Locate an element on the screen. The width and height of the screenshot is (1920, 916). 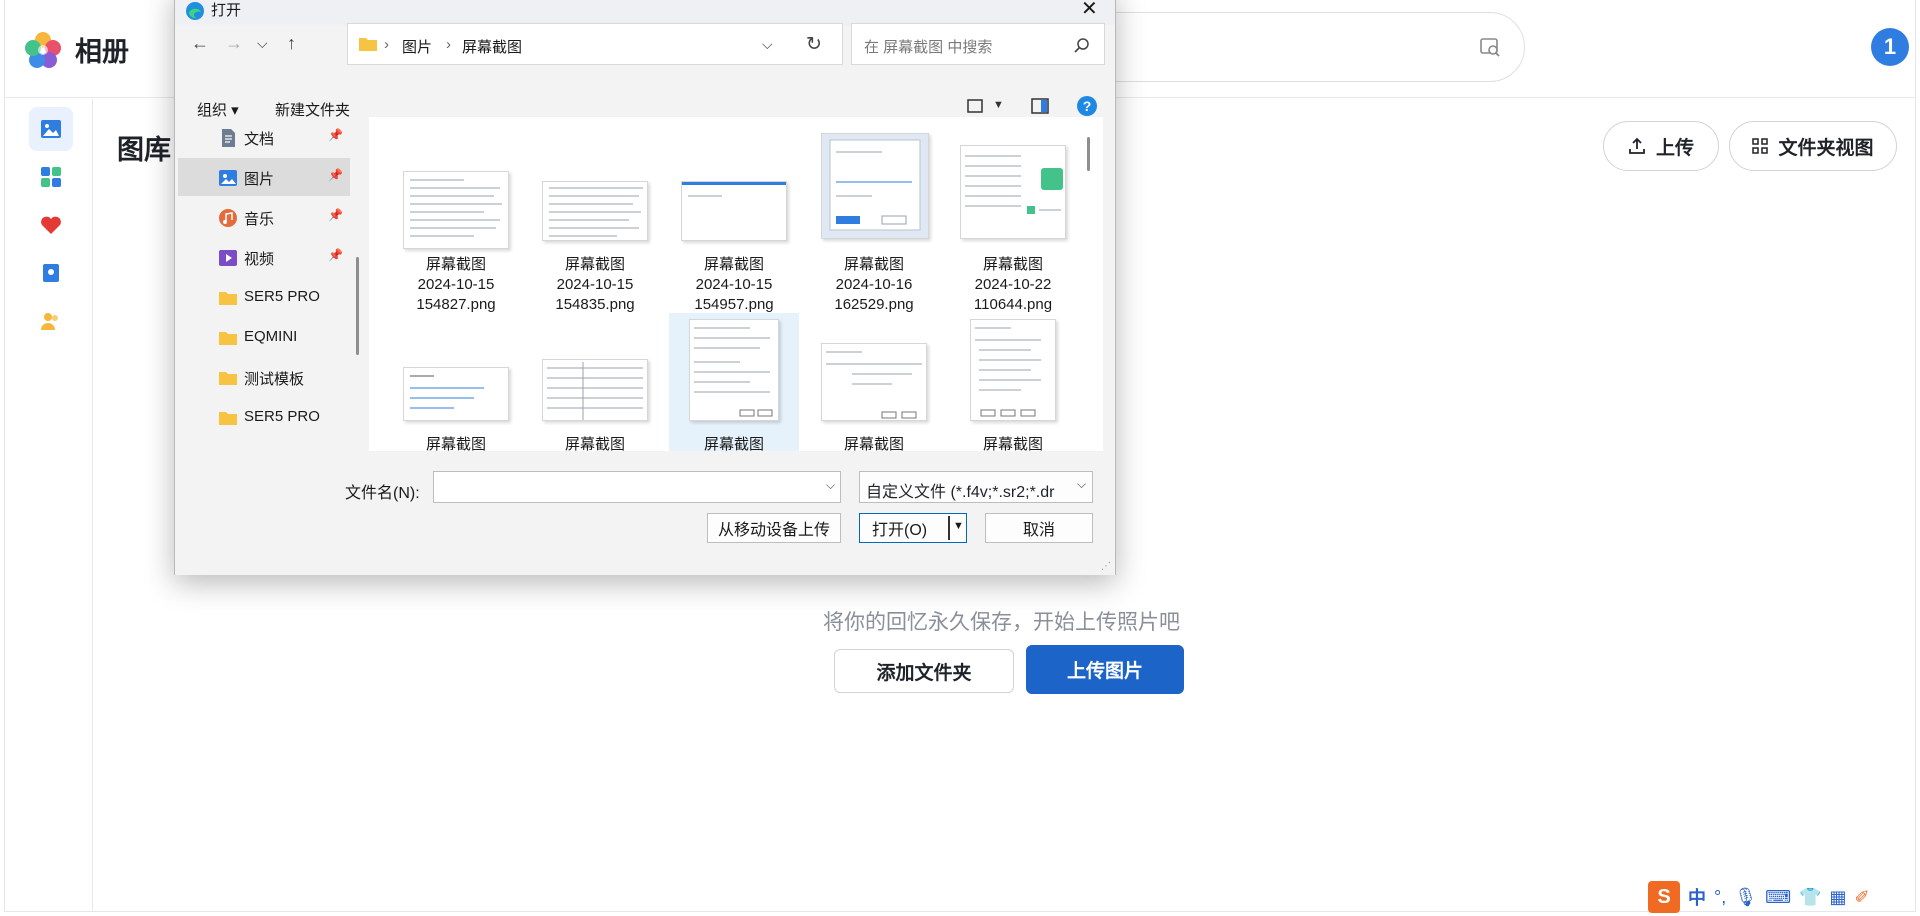
refresh-icon: ↻ is located at coordinates (814, 44).